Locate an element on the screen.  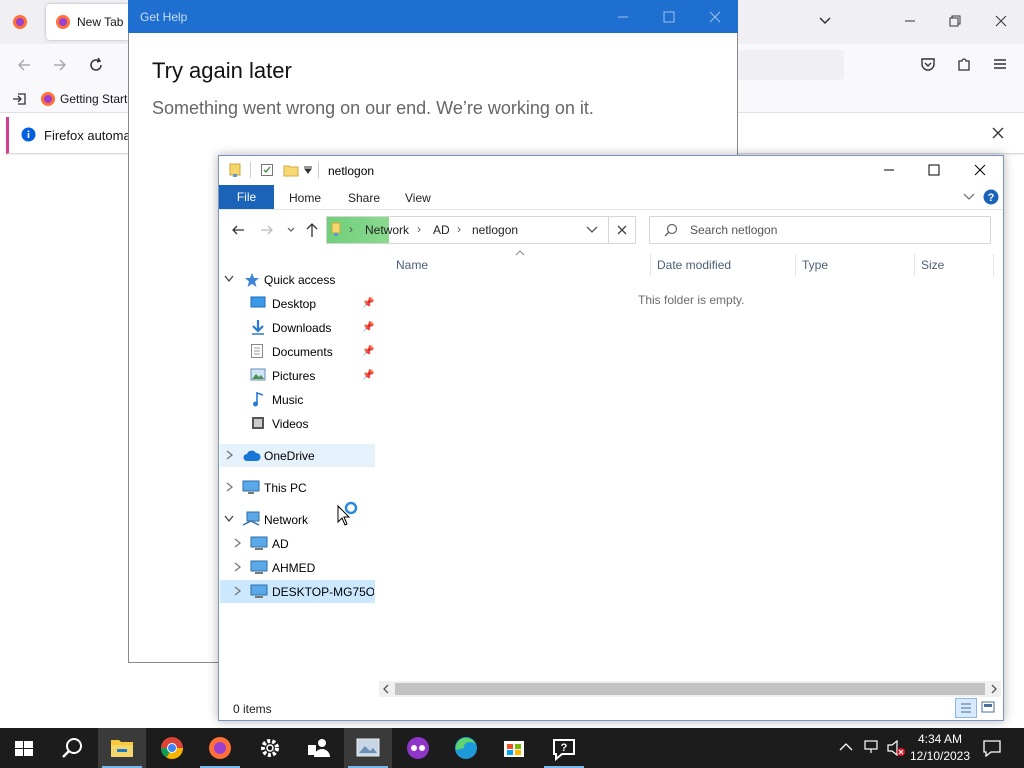
scroll-right-icon is located at coordinates (994, 689).